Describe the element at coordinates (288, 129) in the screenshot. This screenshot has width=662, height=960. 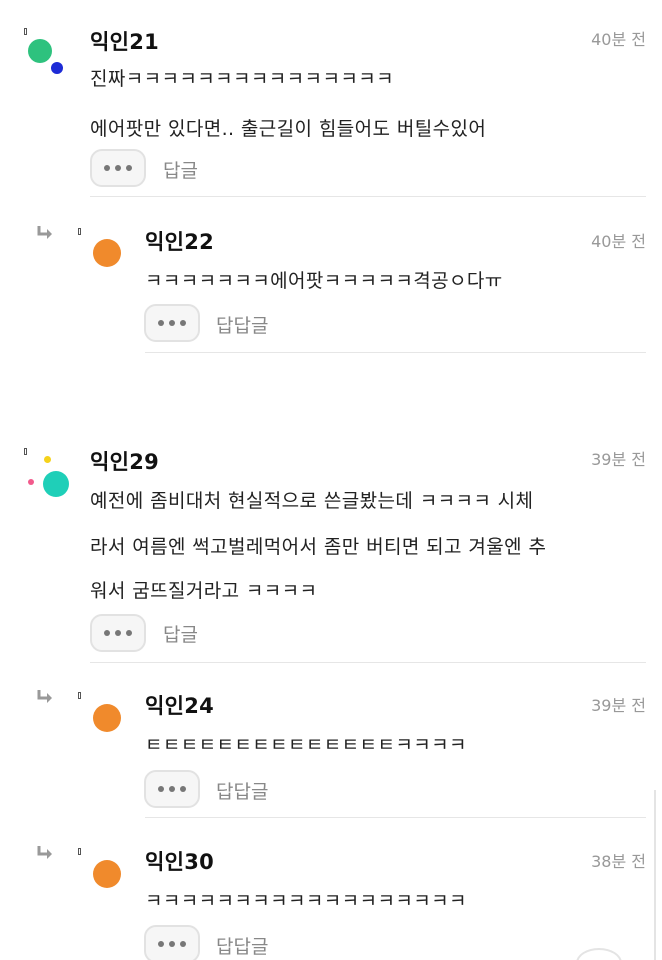
I see `comment-text-line: 에어팟만 있다면.. 출근길이 힘들어도 버틸수있어` at that location.